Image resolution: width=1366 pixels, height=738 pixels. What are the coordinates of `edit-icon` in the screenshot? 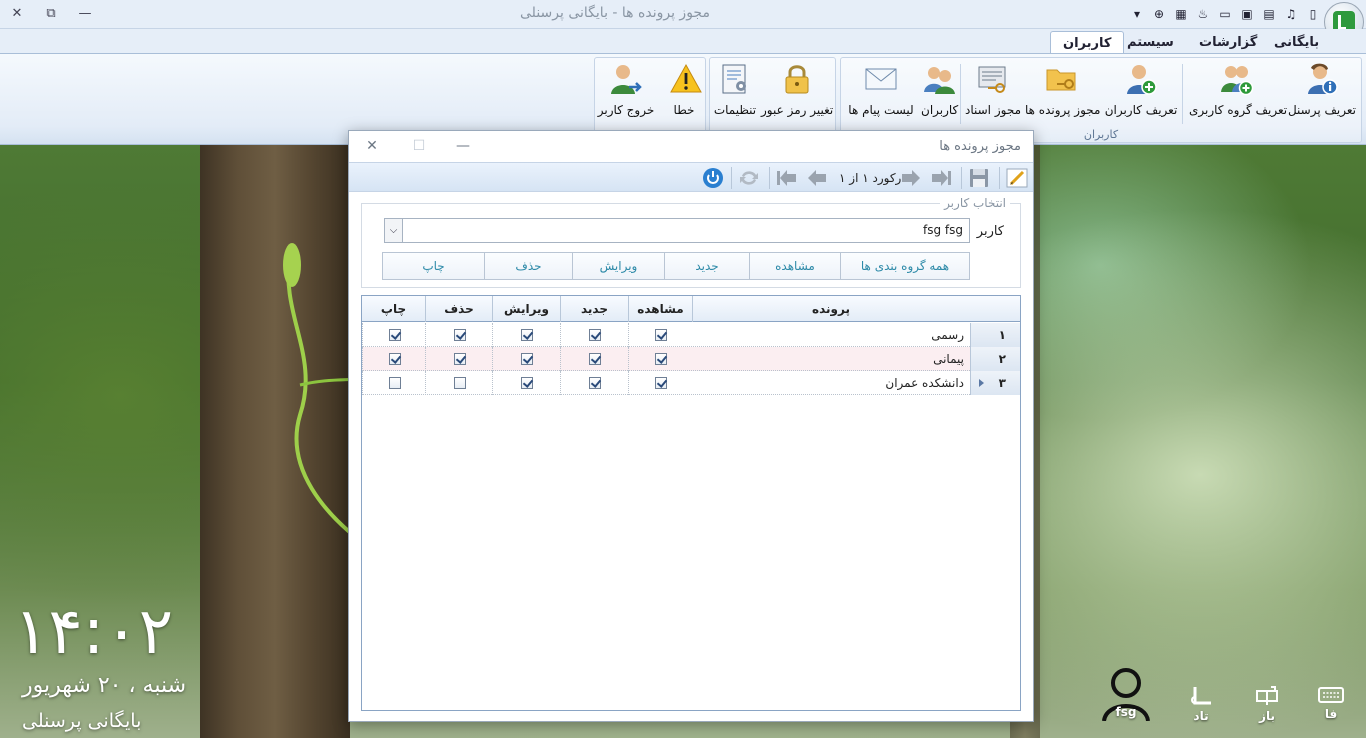 It's located at (1017, 178).